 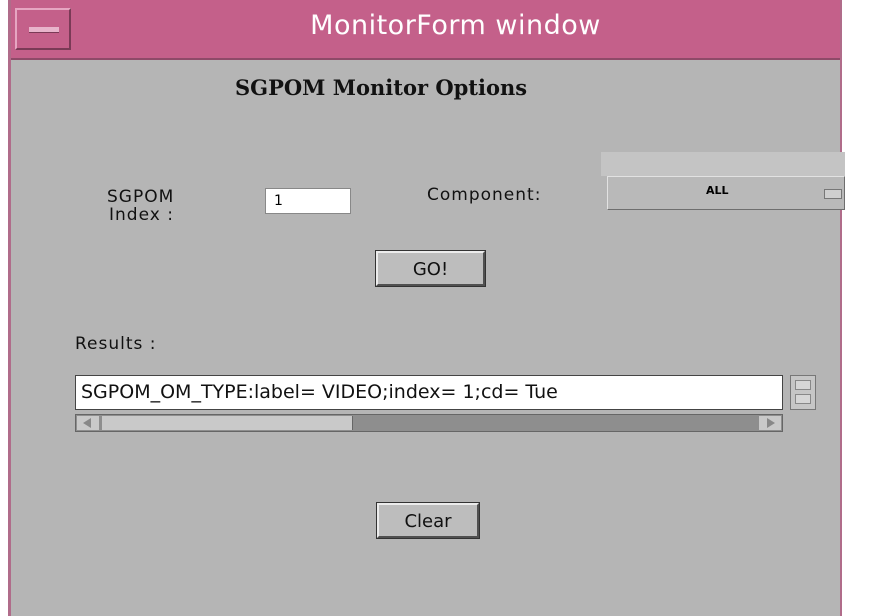 I want to click on scroll-right-icon, so click(x=770, y=423).